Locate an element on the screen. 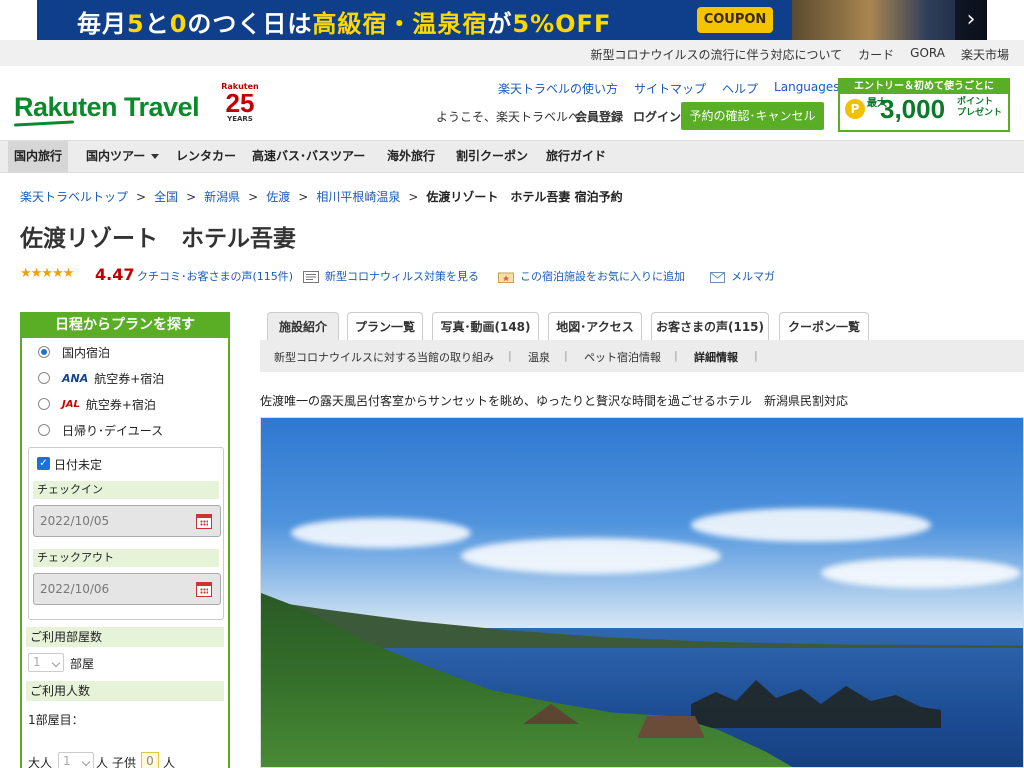 This screenshot has height=768, width=1024. utility-link-covid: 新型コロナウイルスの流行に伴う対応について is located at coordinates (717, 54).